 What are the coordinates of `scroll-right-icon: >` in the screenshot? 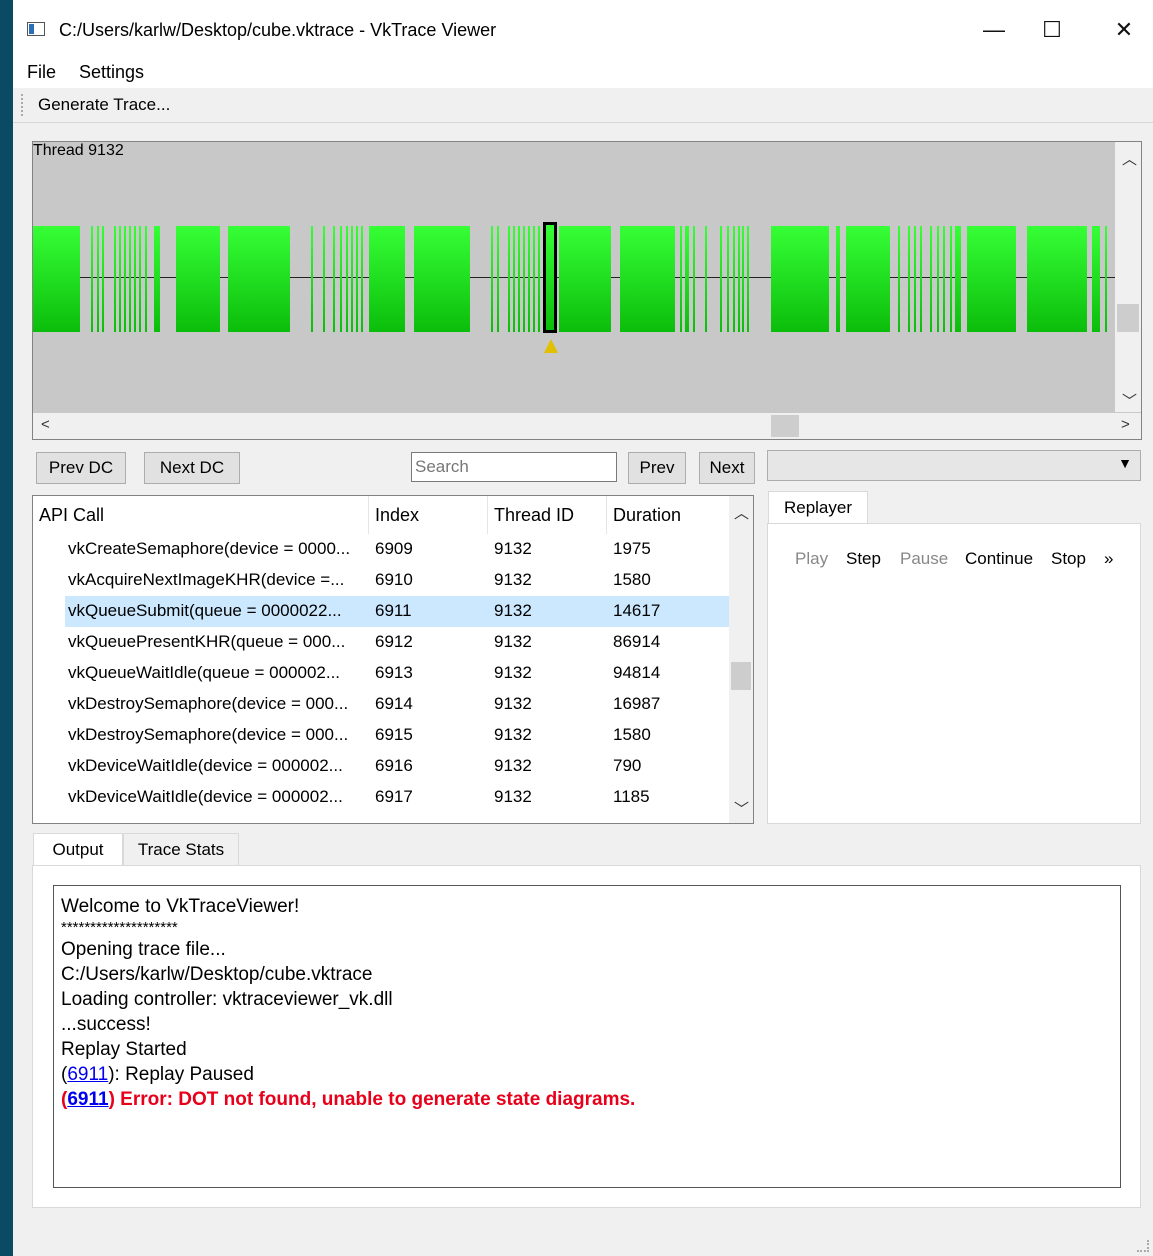 It's located at (1125, 424).